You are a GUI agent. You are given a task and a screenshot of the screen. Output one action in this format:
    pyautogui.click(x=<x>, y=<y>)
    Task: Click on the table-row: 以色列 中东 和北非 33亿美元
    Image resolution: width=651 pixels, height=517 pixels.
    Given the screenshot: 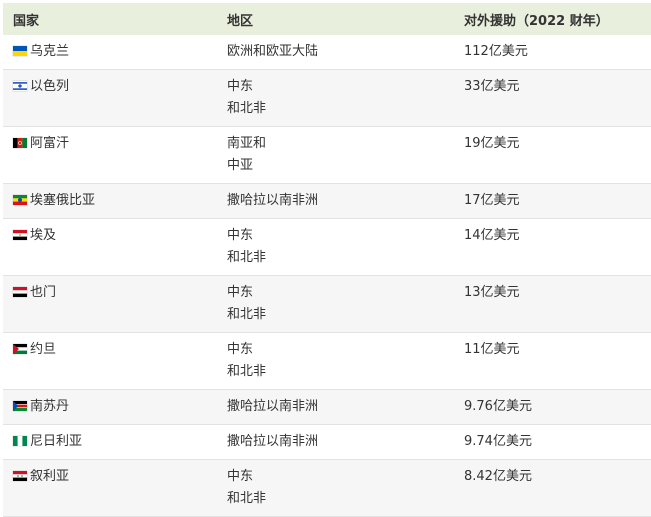 What is the action you would take?
    pyautogui.click(x=327, y=98)
    